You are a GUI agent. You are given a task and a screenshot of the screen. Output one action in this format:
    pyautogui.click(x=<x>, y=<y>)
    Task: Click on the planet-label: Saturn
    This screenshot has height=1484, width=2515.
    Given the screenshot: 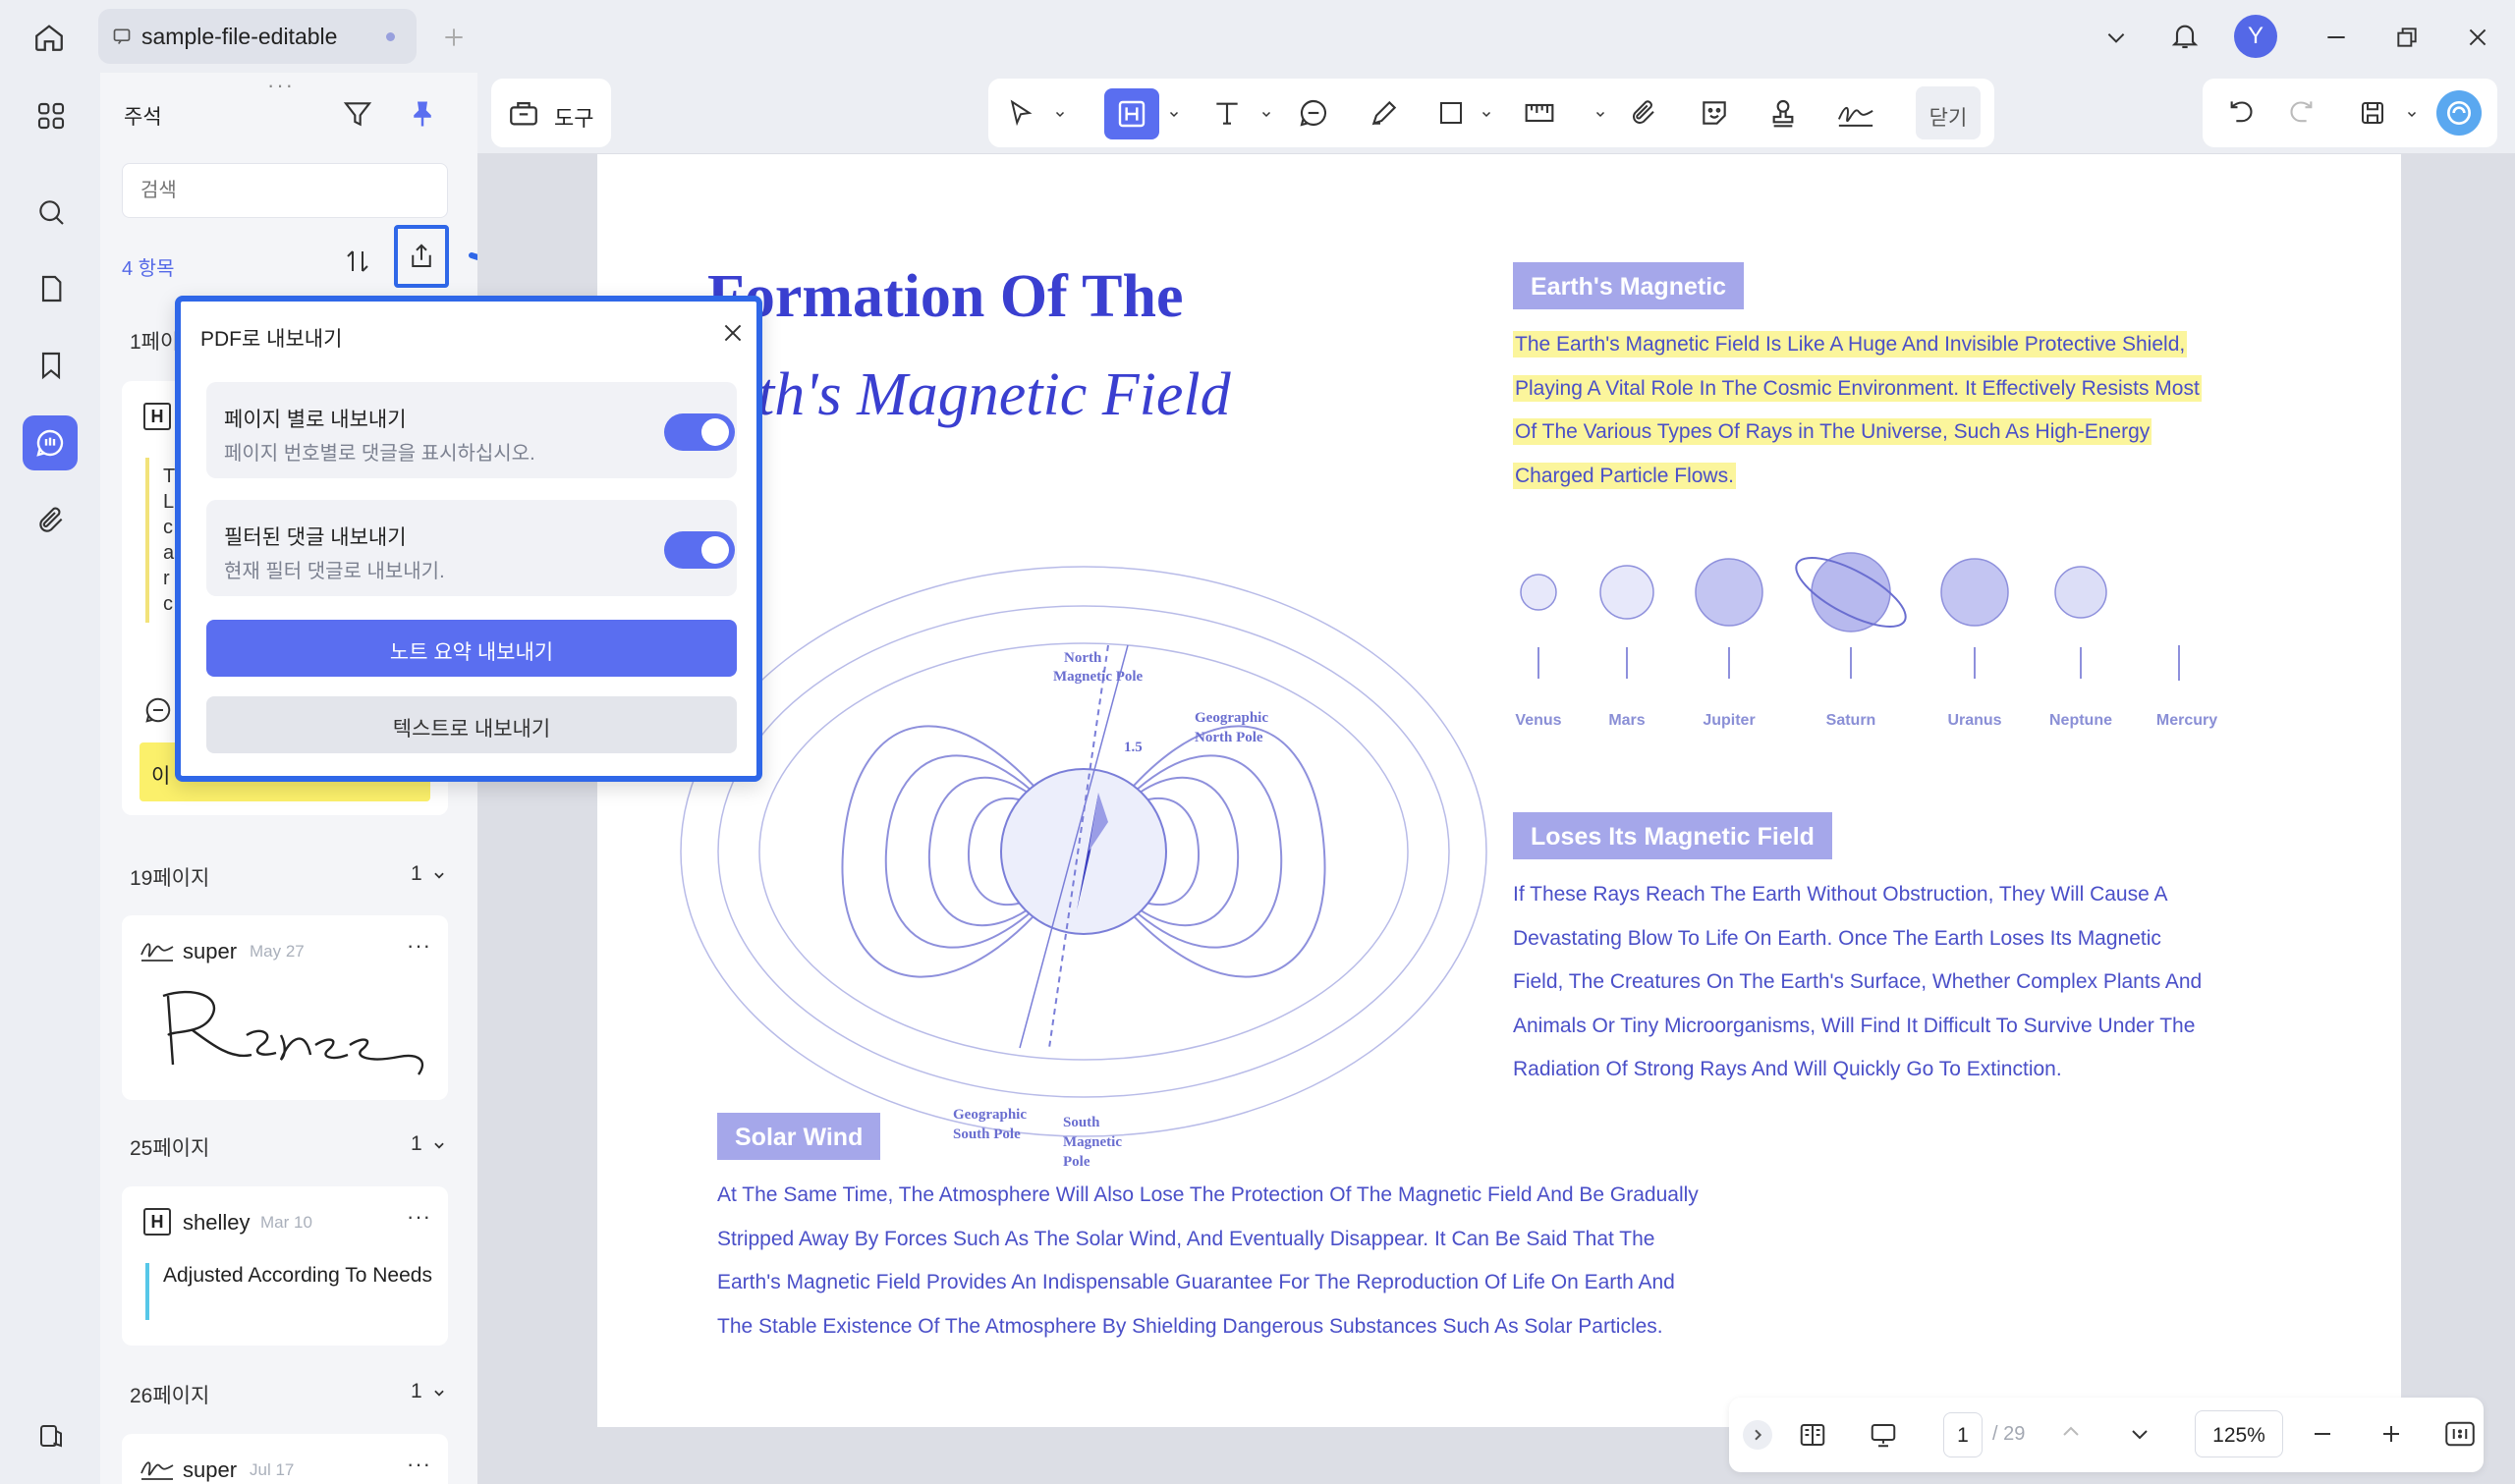 What is the action you would take?
    pyautogui.click(x=1850, y=720)
    